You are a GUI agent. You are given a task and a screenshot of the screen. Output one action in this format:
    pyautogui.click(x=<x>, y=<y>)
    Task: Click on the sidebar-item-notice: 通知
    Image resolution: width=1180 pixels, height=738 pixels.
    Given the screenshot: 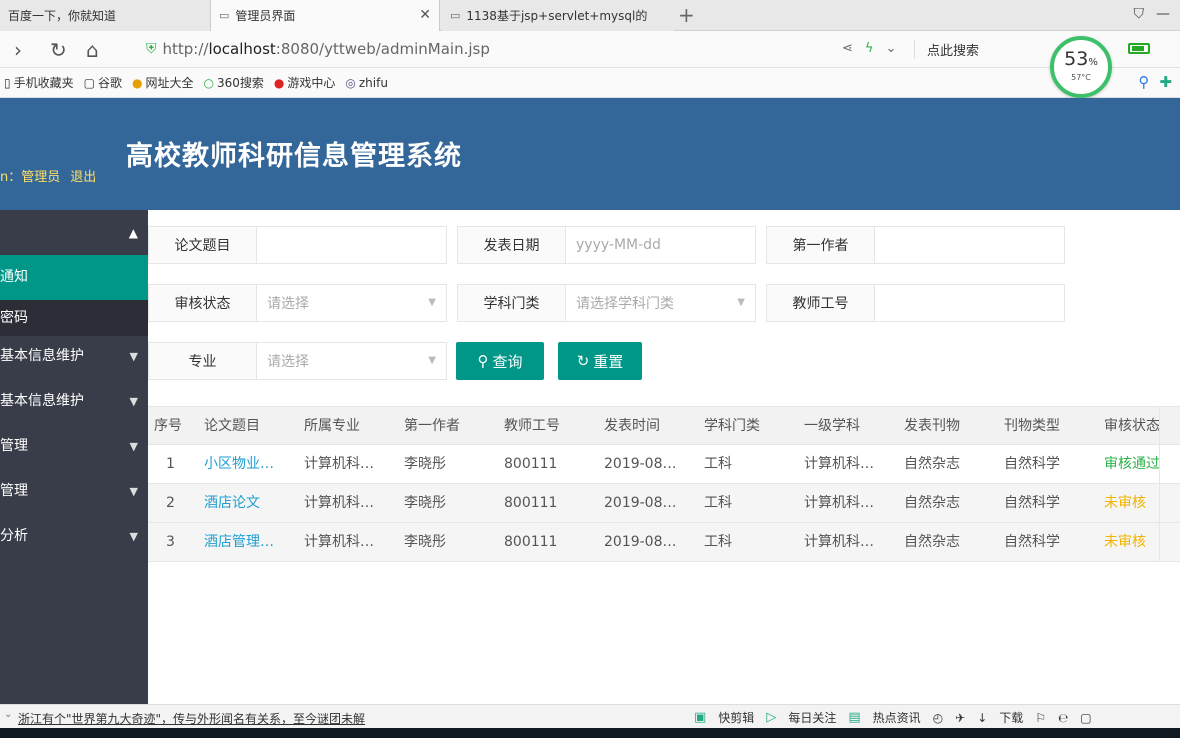 What is the action you would take?
    pyautogui.click(x=74, y=277)
    